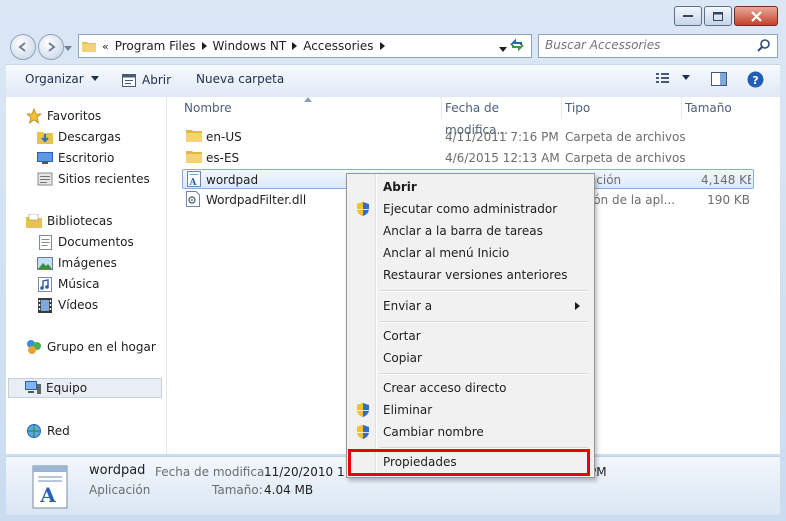 Image resolution: width=786 pixels, height=521 pixels. I want to click on address-row: « Program Files Windows NT Accessories, so click(393, 46).